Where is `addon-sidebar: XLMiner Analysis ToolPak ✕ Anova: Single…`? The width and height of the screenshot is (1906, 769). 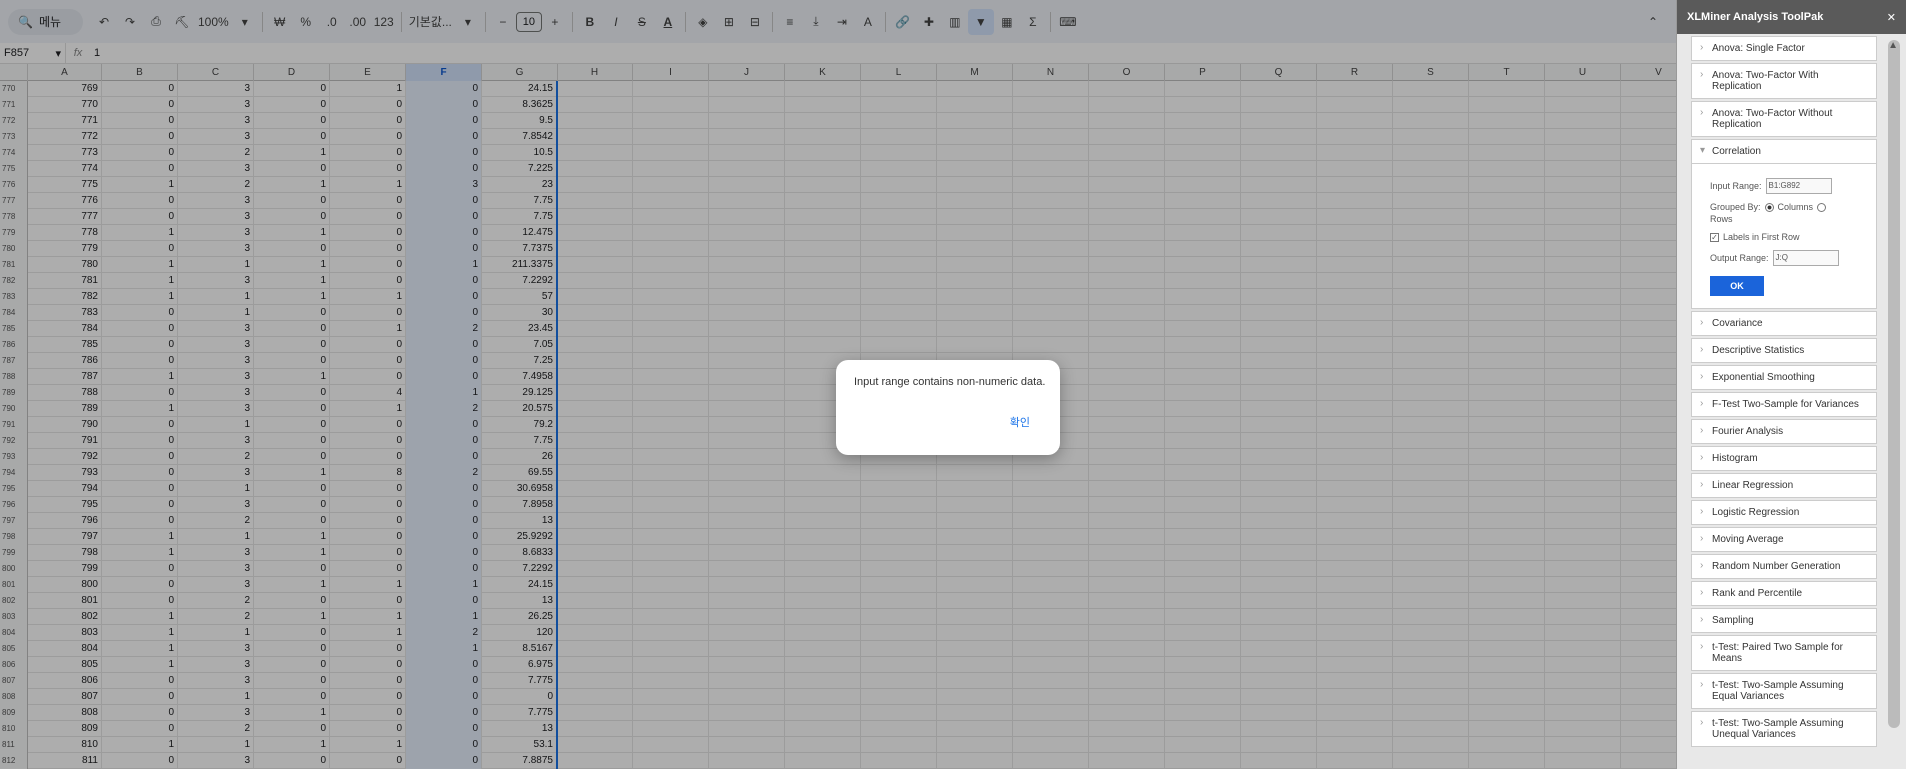
addon-sidebar: XLMiner Analysis ToolPak ✕ Anova: Single… is located at coordinates (1791, 384).